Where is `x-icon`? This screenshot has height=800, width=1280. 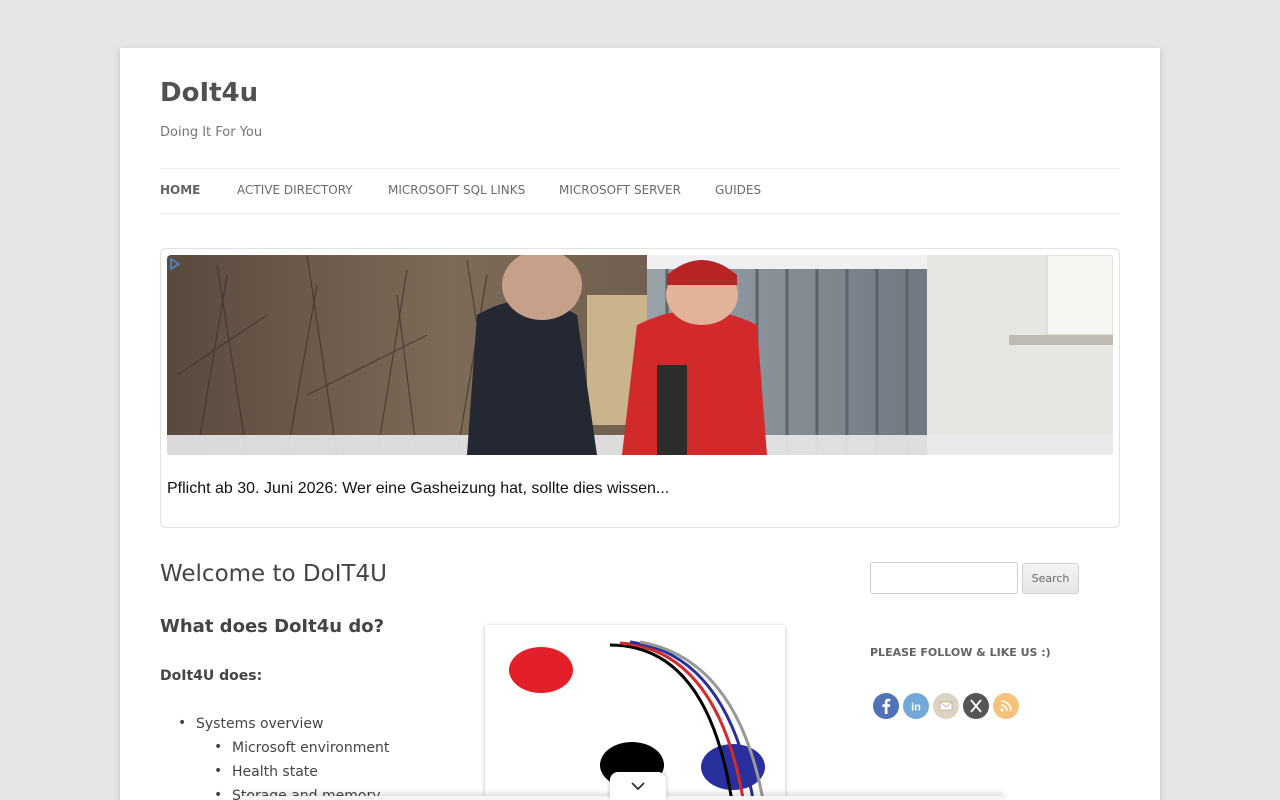 x-icon is located at coordinates (976, 706).